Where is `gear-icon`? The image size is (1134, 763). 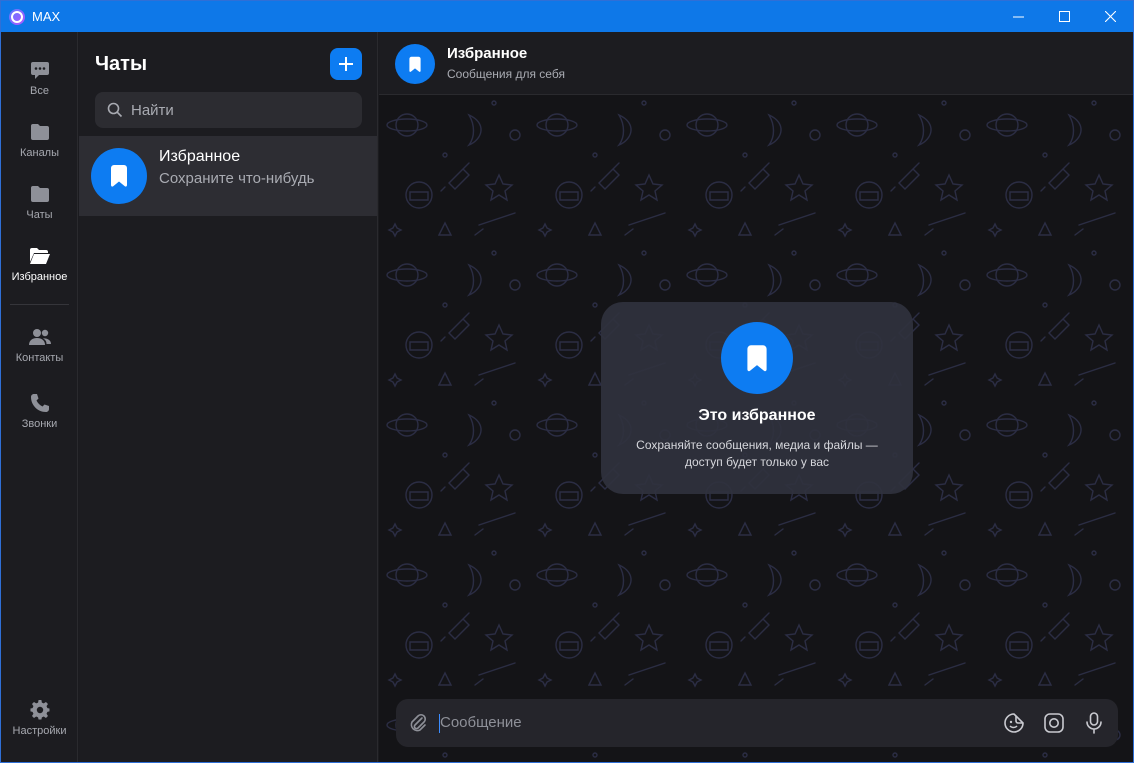
gear-icon is located at coordinates (40, 710).